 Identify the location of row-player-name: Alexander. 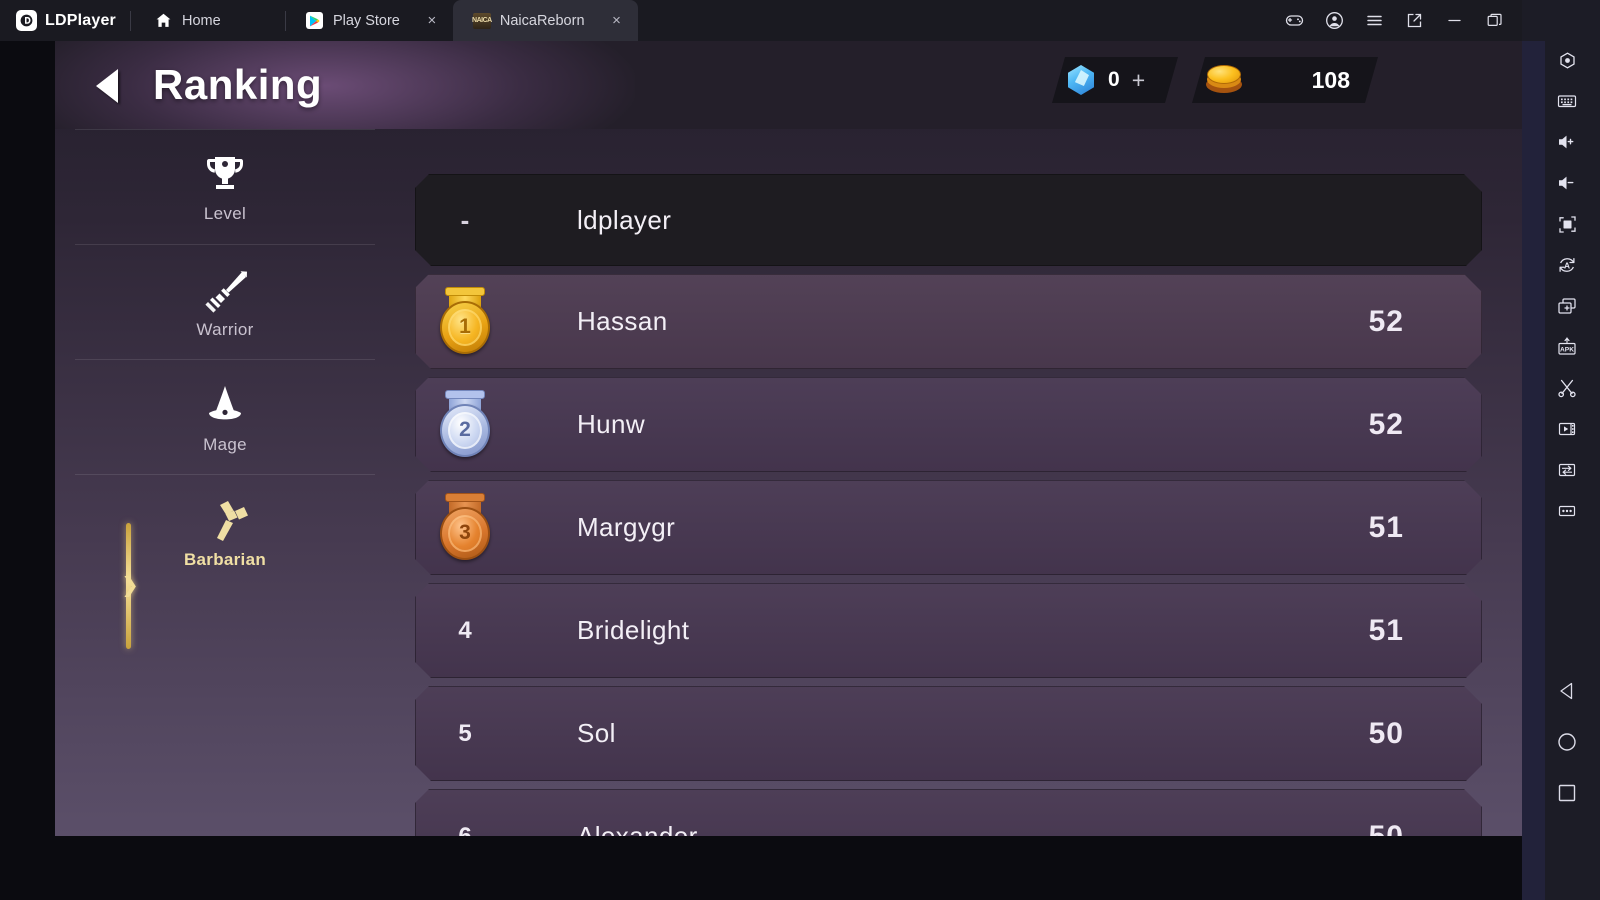
(637, 828).